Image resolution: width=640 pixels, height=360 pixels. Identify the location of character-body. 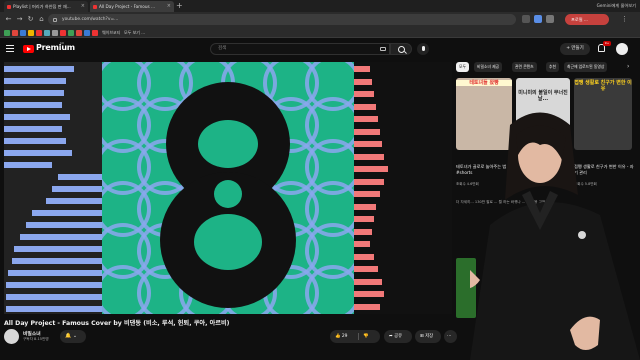
(555, 281).